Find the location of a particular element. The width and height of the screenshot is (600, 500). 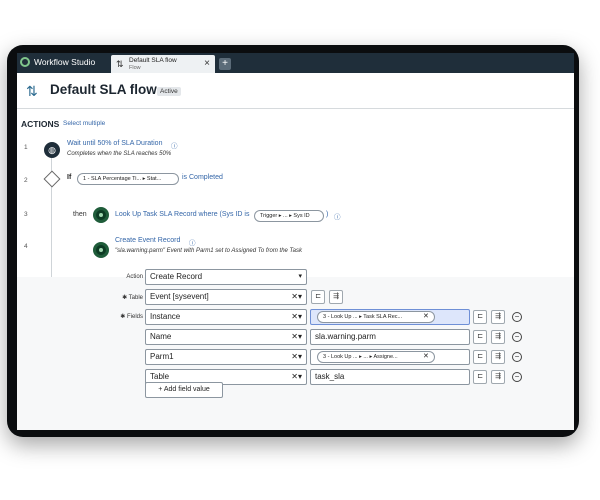

if-label: If is located at coordinates (69, 177).